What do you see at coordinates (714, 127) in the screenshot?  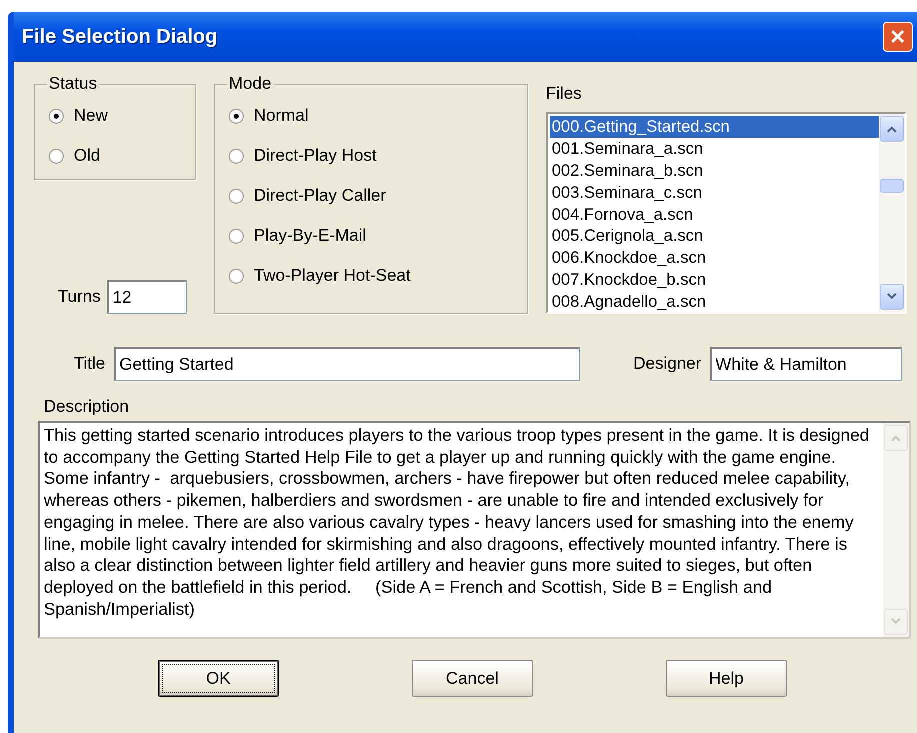 I see `file-item: 000.Getting_Started.scn` at bounding box center [714, 127].